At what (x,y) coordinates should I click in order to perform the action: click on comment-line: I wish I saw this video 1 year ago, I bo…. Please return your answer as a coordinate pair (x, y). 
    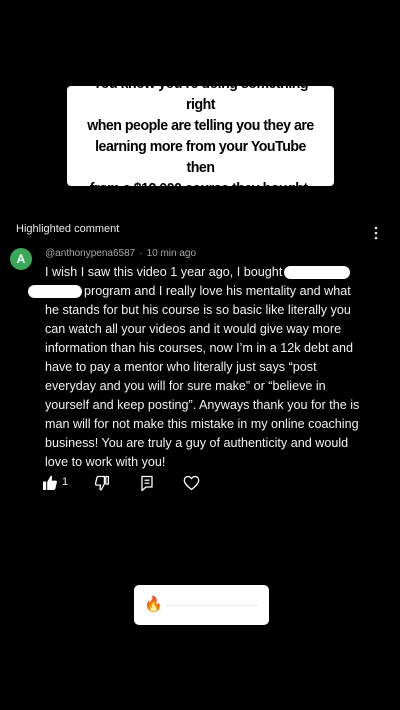
    Looking at the image, I should click on (215, 272).